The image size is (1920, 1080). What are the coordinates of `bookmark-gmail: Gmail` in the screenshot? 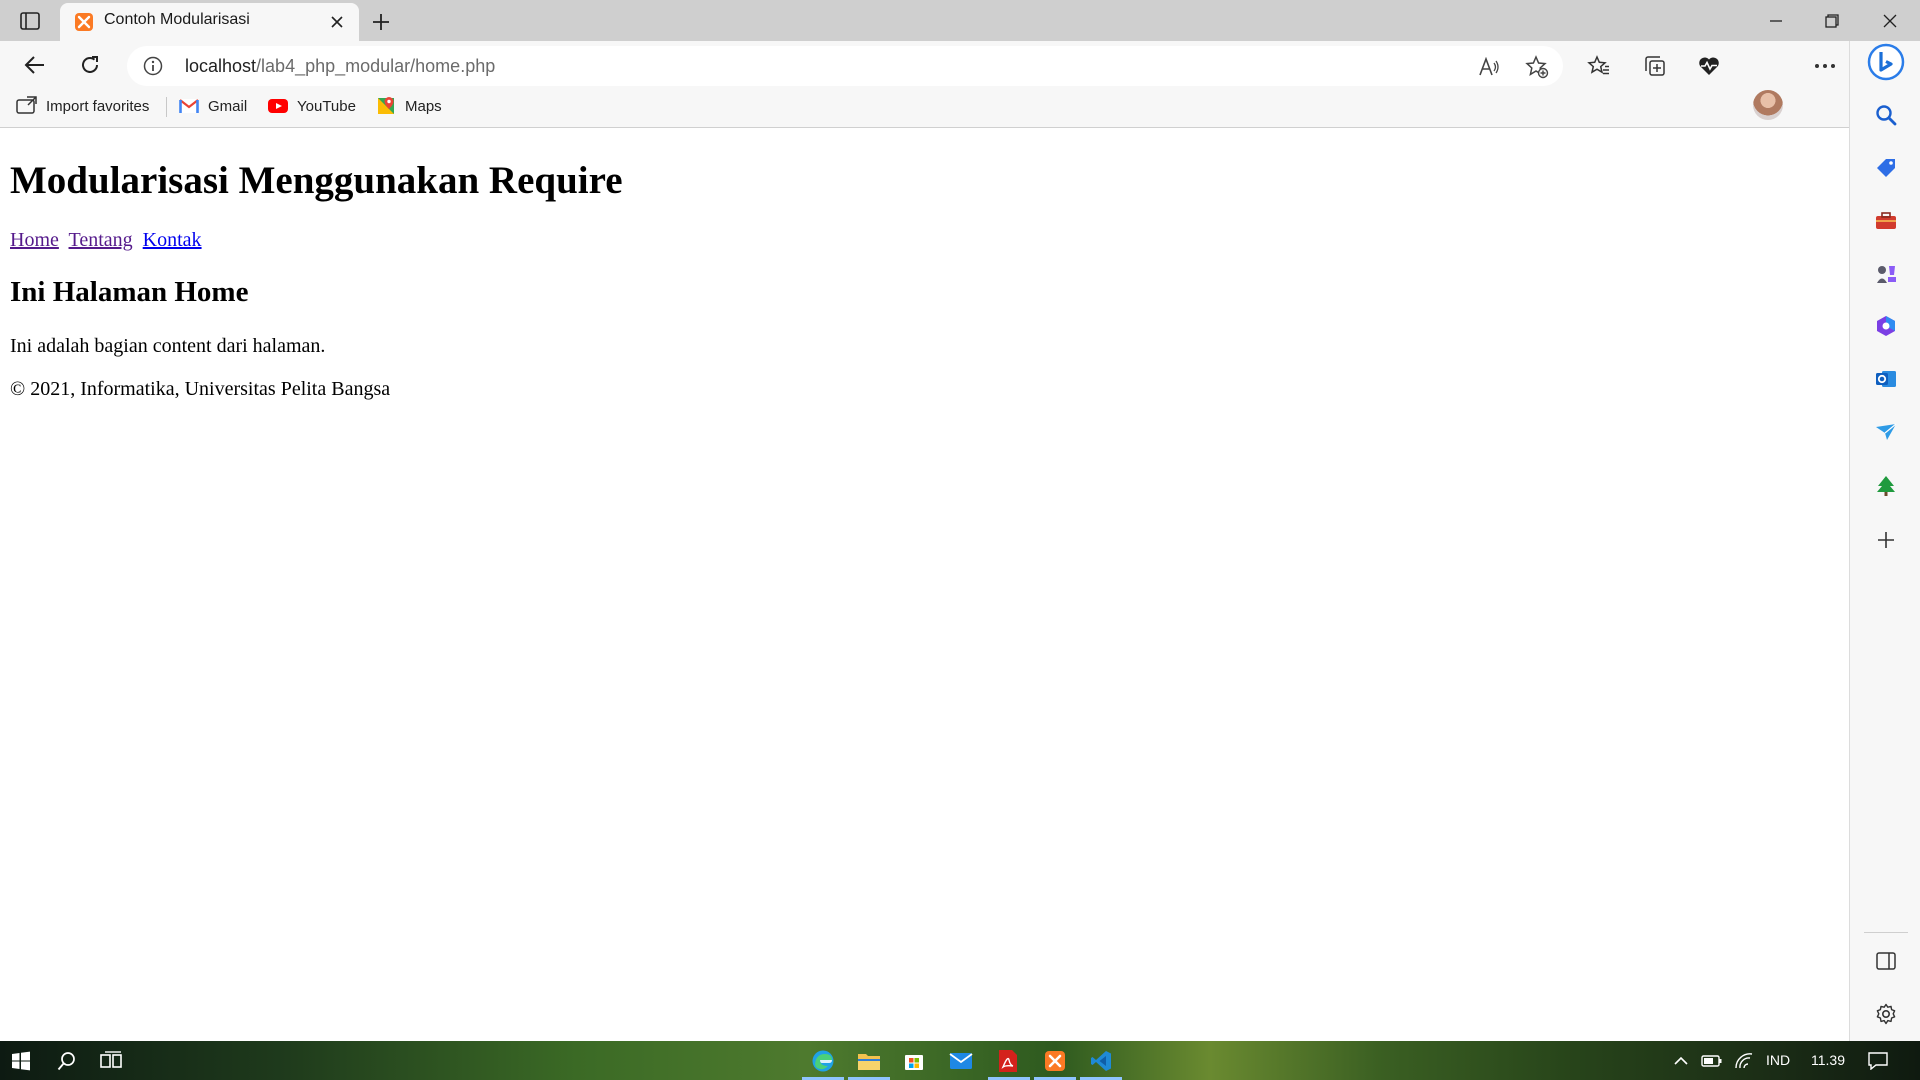 It's located at (212, 106).